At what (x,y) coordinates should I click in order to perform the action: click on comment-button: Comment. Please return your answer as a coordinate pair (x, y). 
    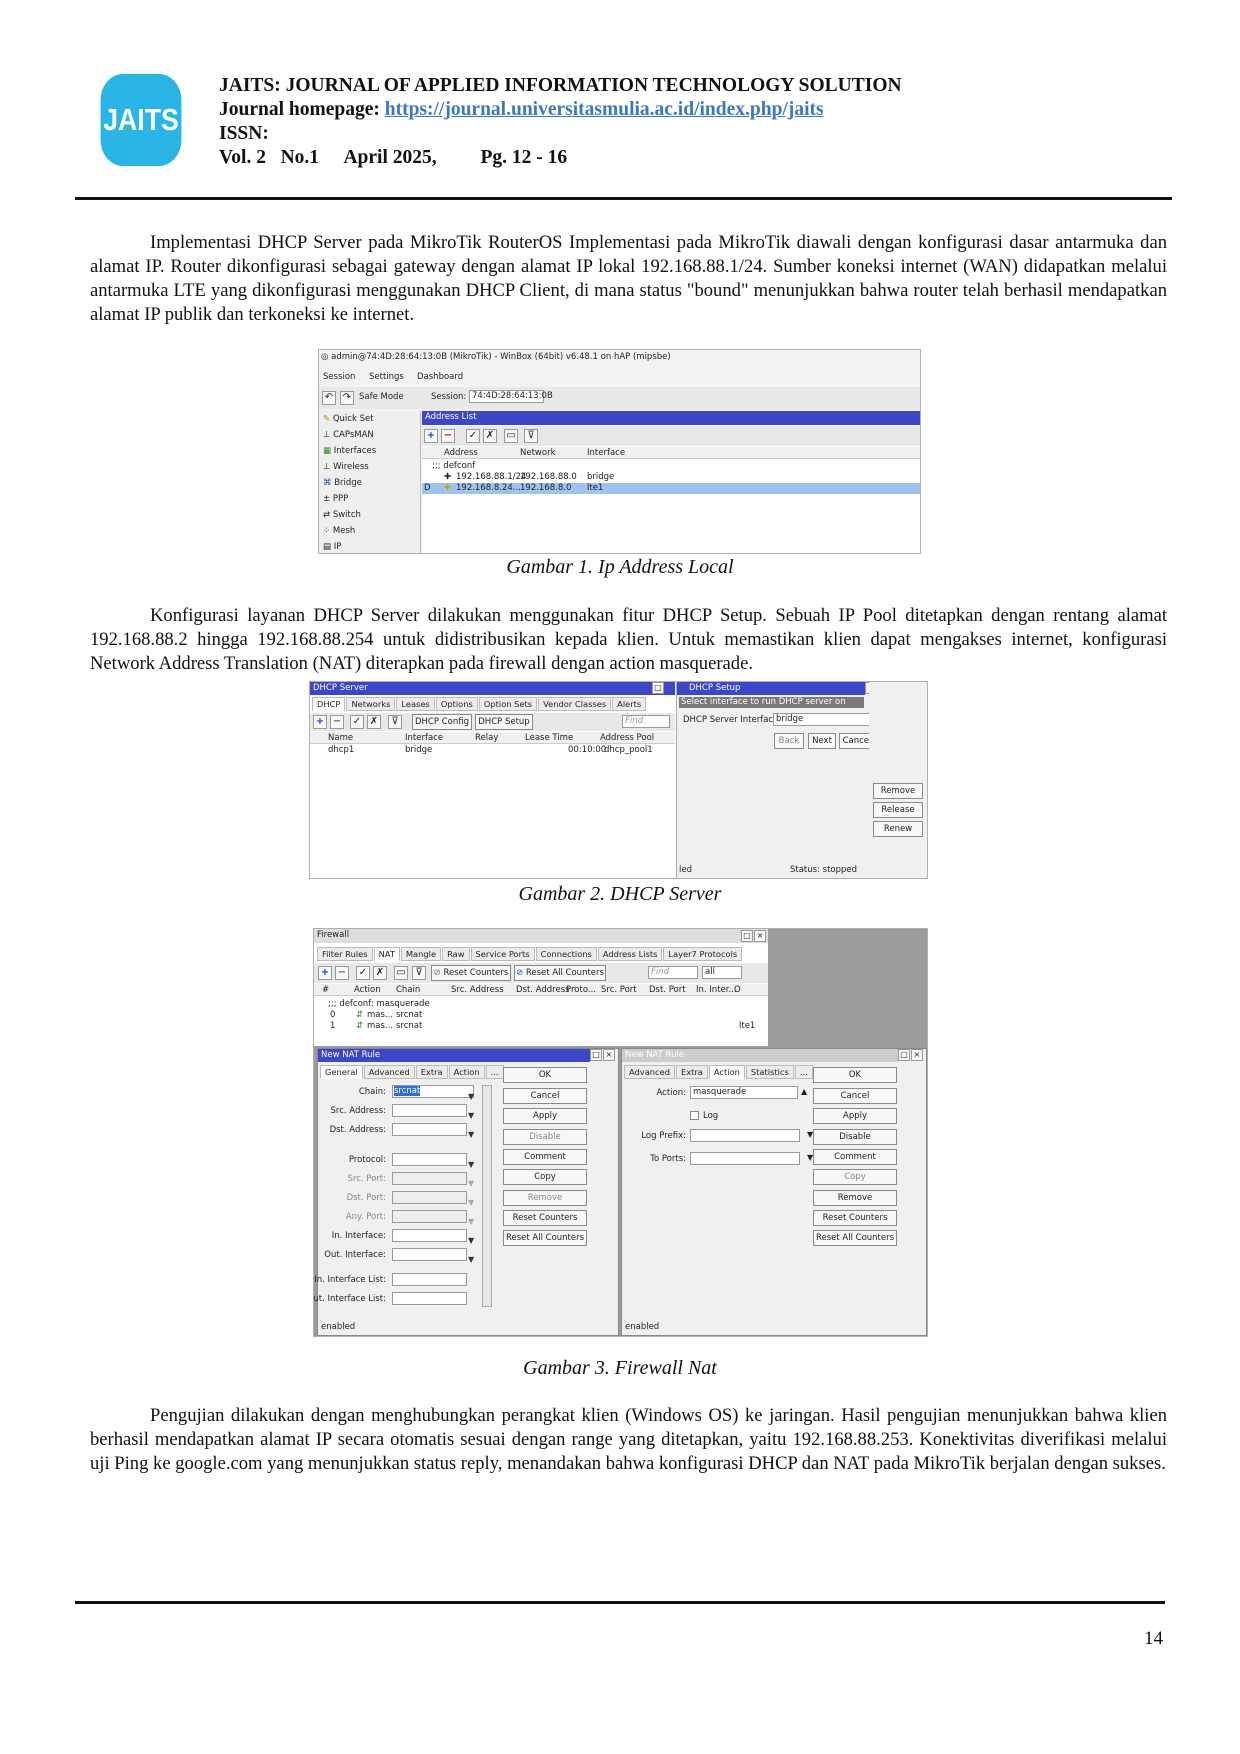
    Looking at the image, I should click on (855, 1157).